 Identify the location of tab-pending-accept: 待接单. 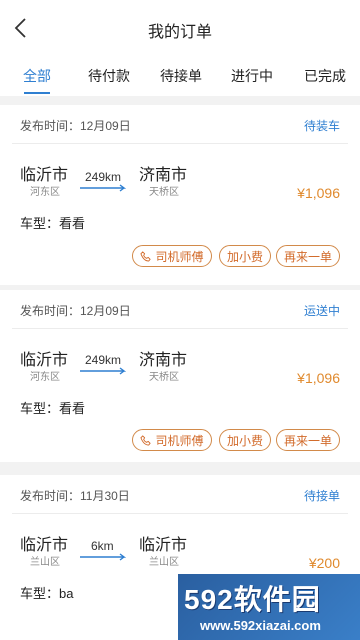
(181, 76).